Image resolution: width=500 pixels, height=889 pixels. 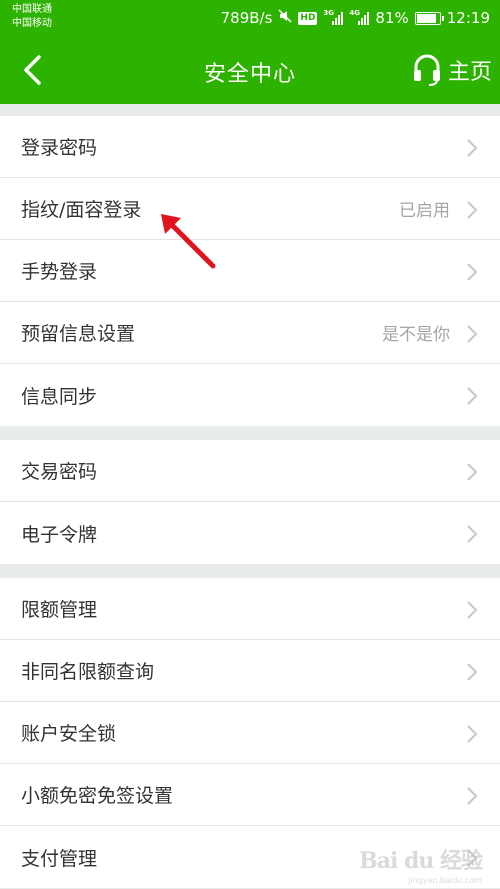 I want to click on signal-icon-2: 4G, so click(x=359, y=17).